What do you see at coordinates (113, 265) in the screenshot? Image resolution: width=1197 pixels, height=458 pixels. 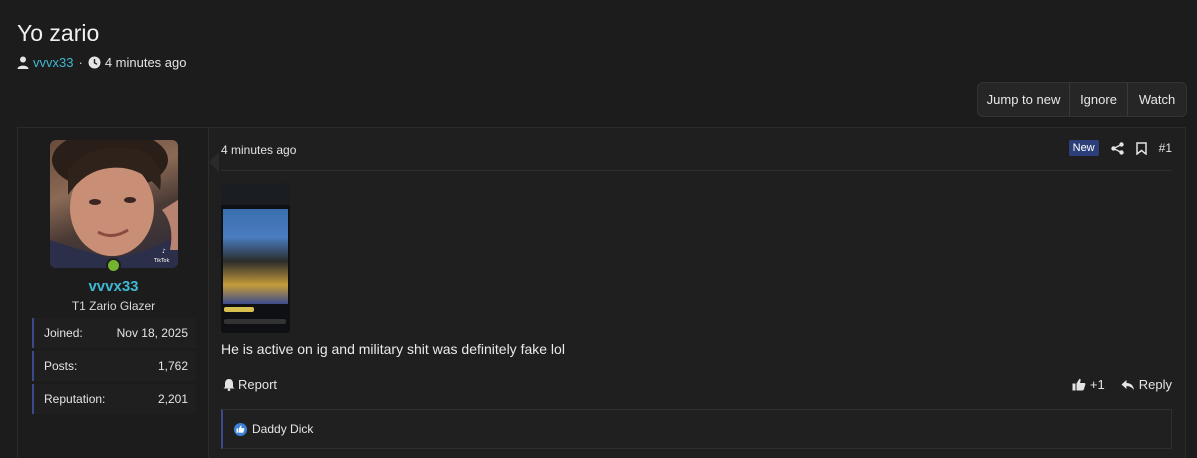 I see `online-status-indicator` at bounding box center [113, 265].